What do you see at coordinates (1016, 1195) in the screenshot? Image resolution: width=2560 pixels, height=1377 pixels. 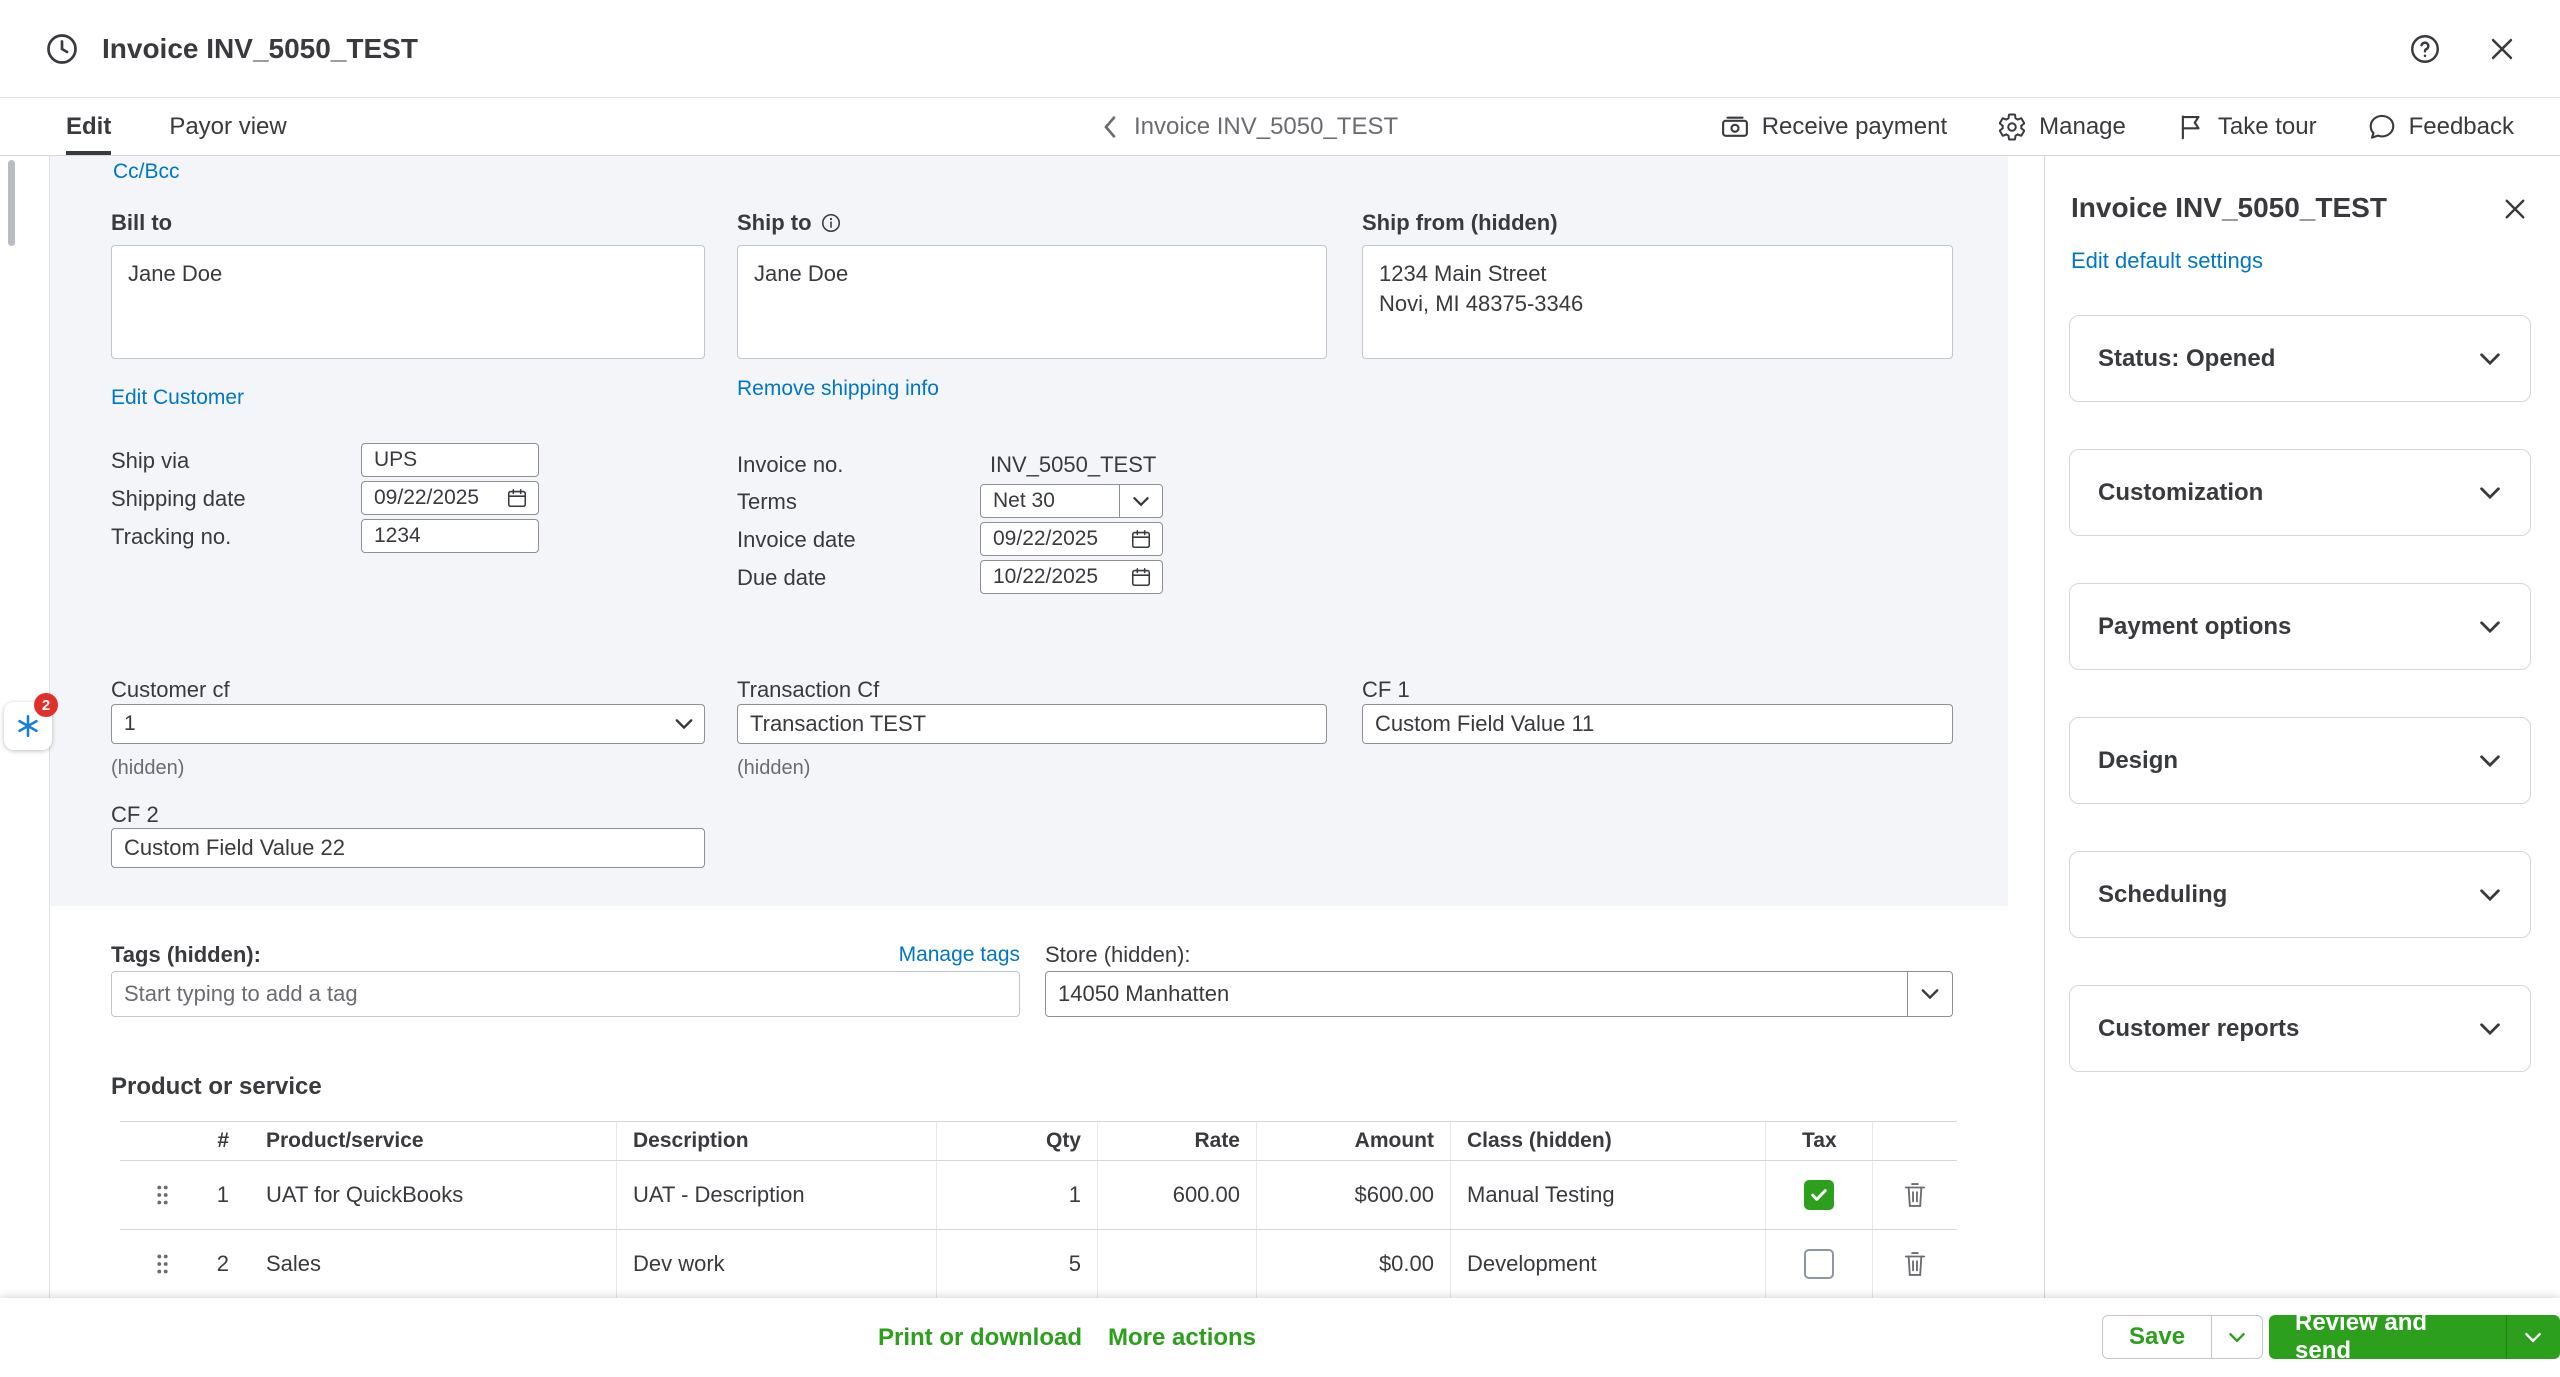 I see `cell-qty: 1` at bounding box center [1016, 1195].